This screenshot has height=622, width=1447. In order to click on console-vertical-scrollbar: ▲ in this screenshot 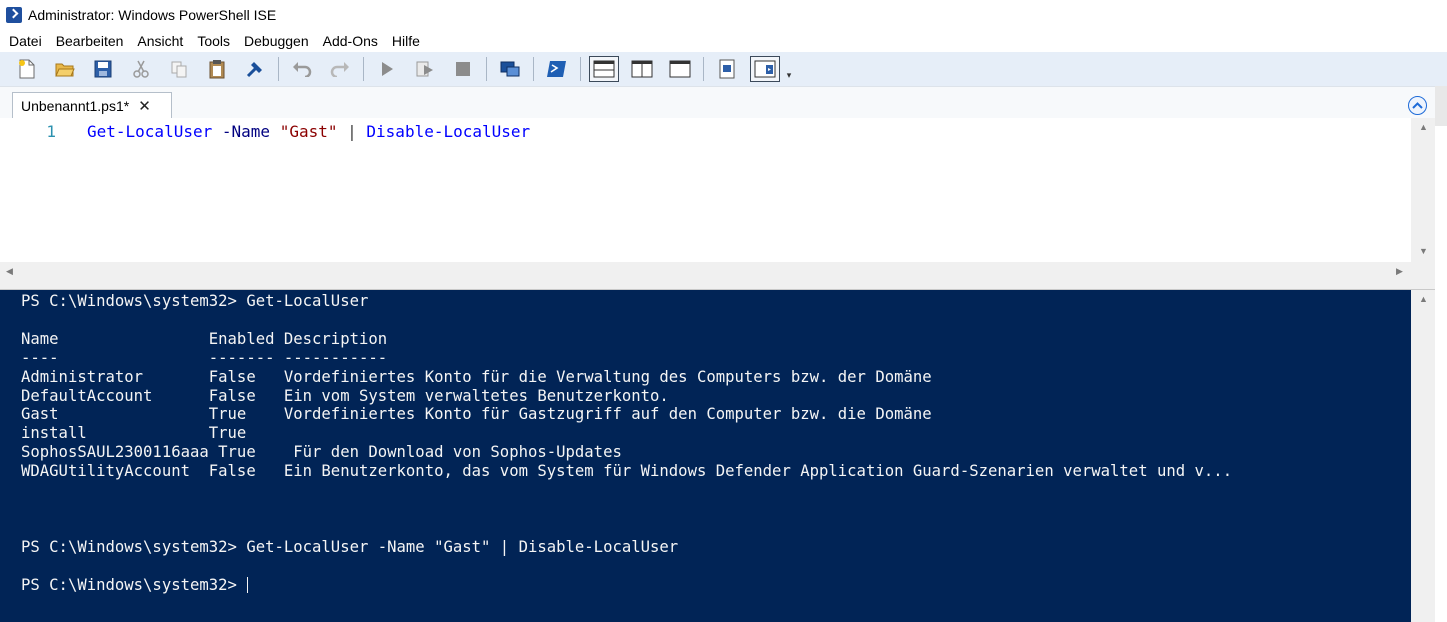, I will do `click(1423, 456)`.